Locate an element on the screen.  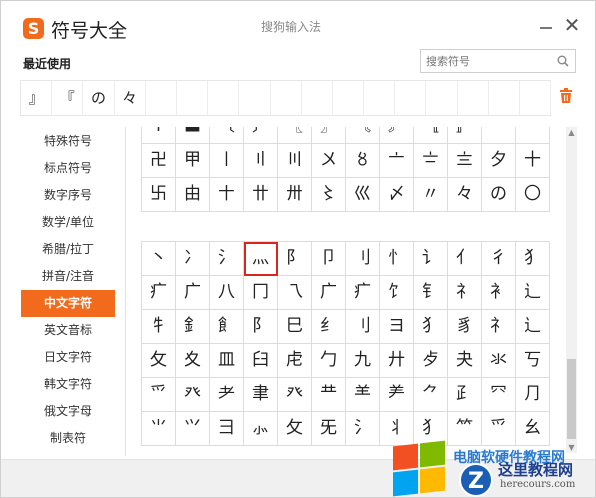
symbol-cell: 〜 is located at coordinates (499, 135).